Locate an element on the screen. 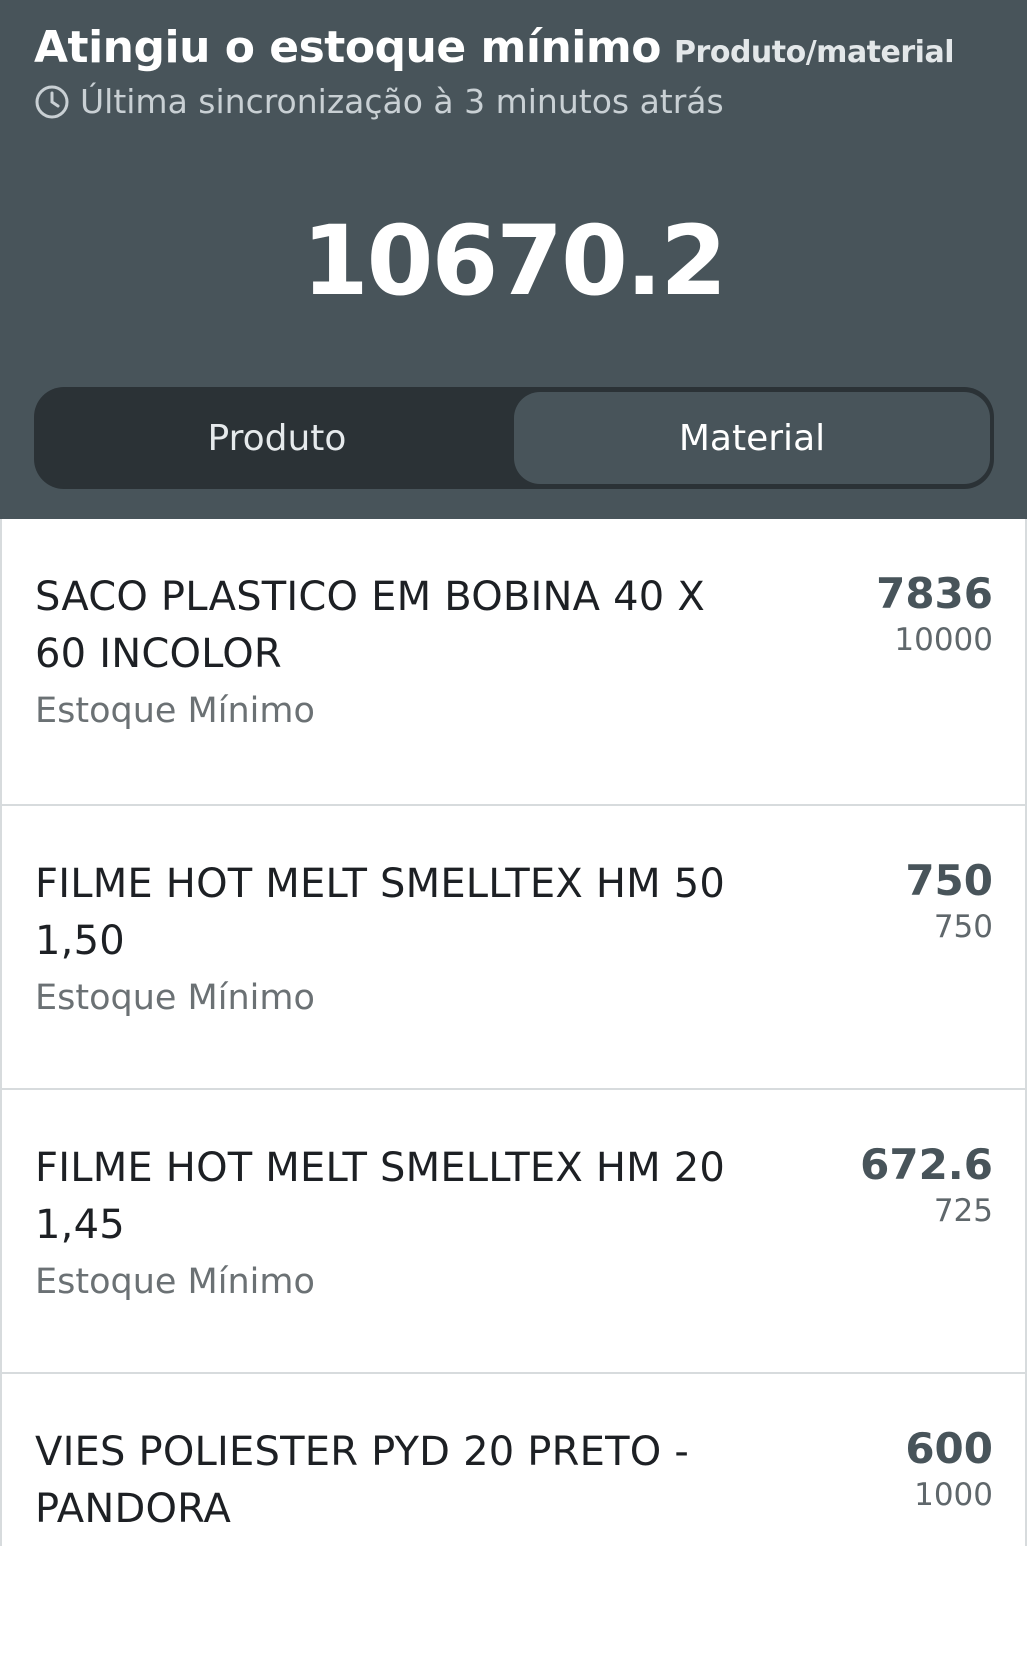 The image size is (1027, 1656). sync-text: Última sincronização à 3 minutos atrás is located at coordinates (402, 101).